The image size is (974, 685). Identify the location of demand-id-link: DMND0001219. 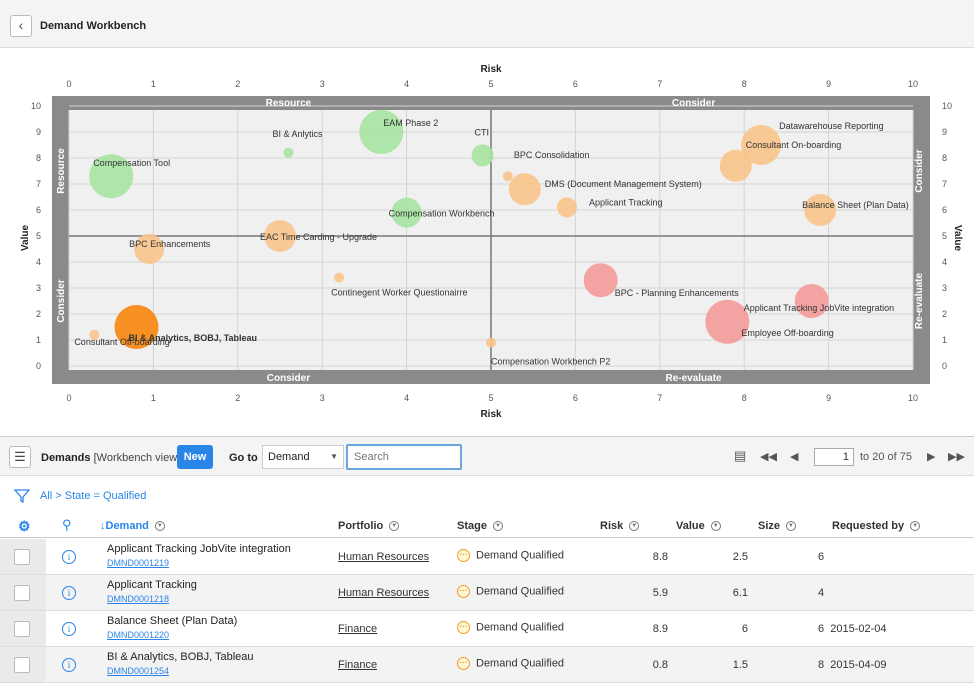
(138, 563).